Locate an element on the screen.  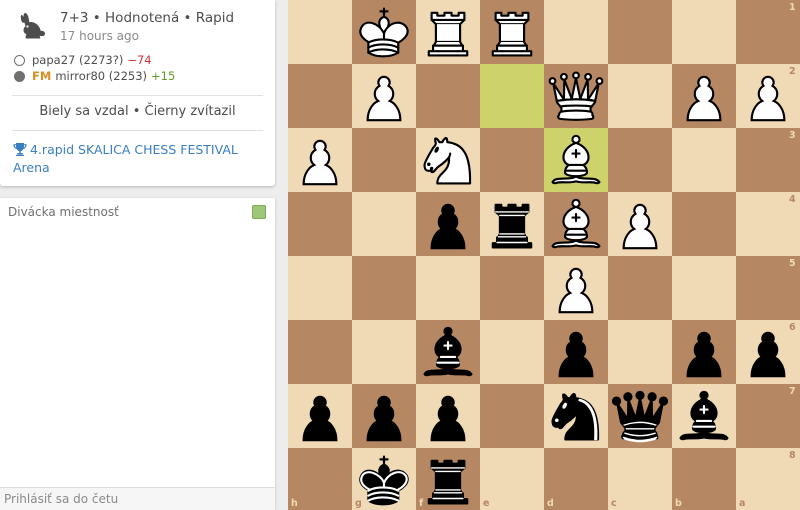
player-black-rating-diff: +15 is located at coordinates (163, 76).